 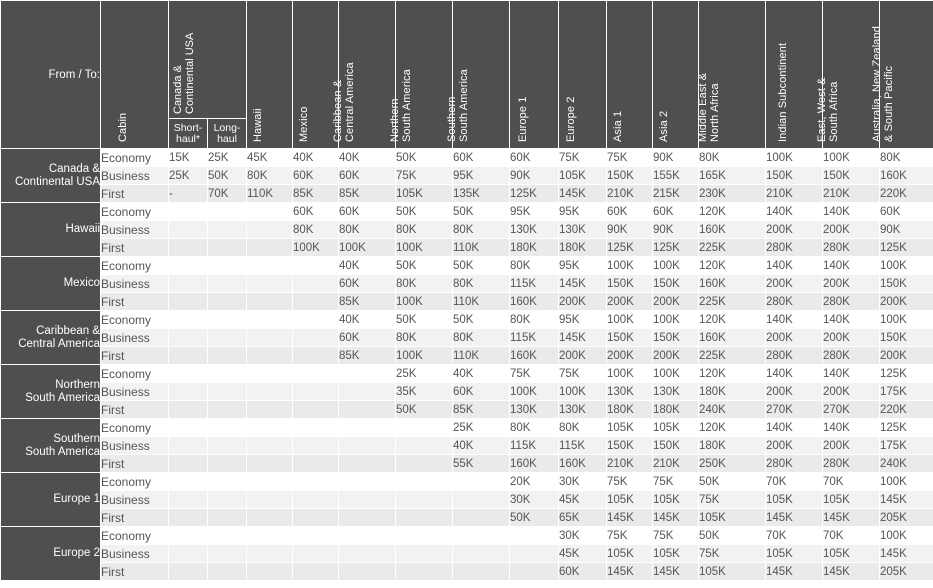 I want to click on row-region-label: Europe 2, so click(x=50, y=553).